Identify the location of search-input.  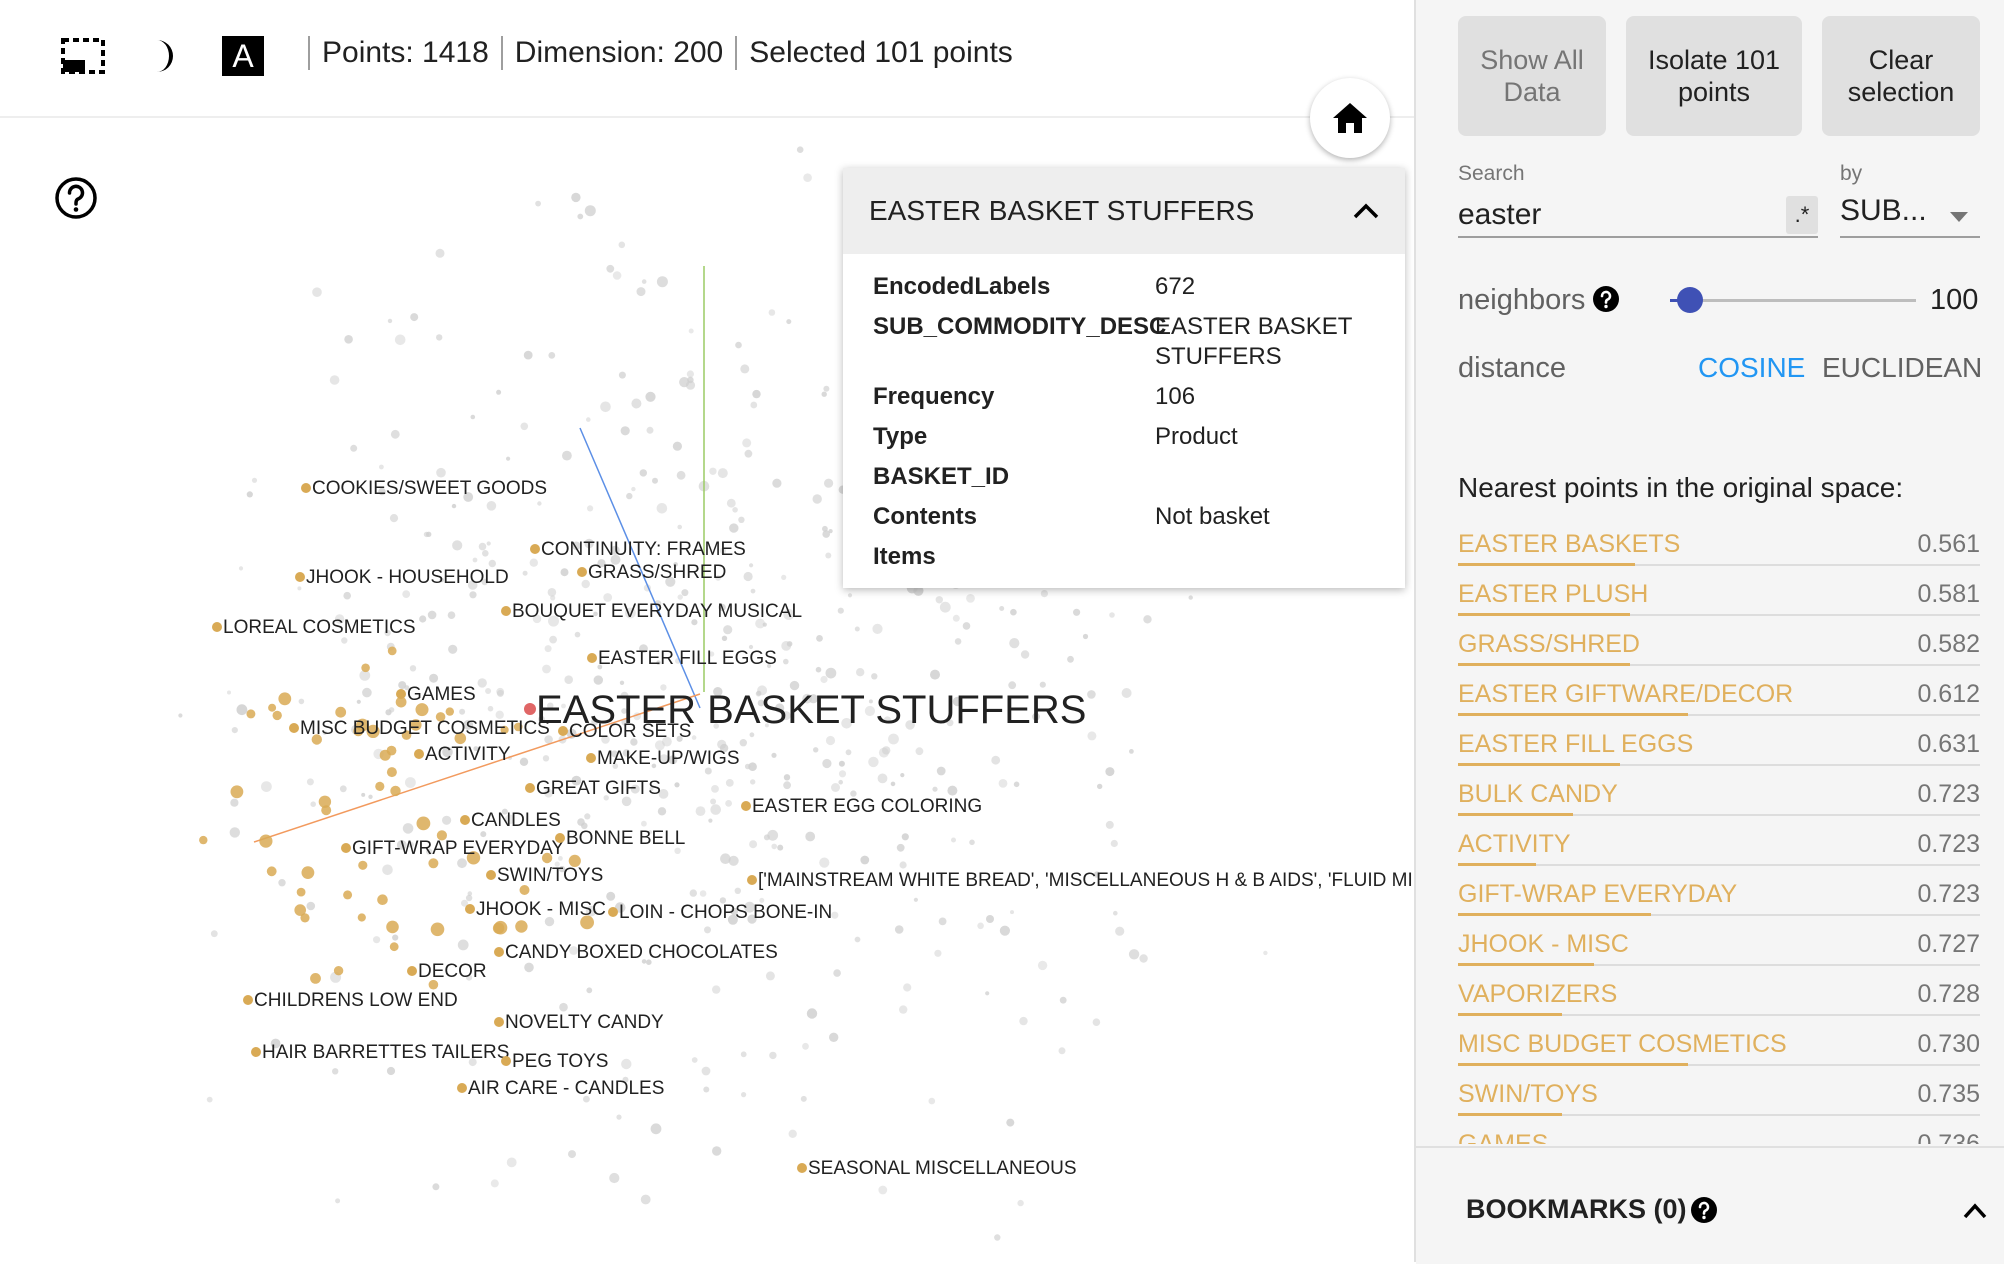
(1638, 216).